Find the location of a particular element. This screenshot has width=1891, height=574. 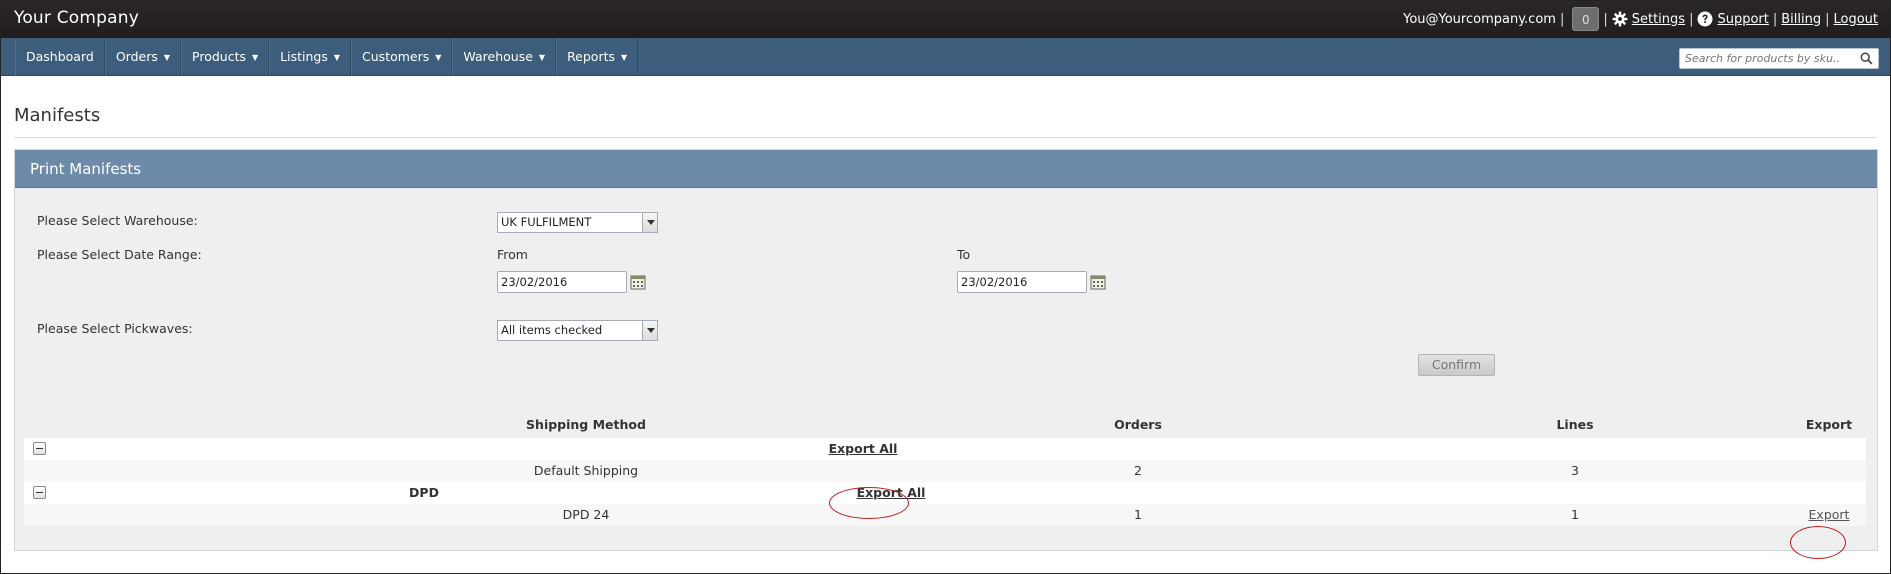

nav-item-customers: Customers ▼ is located at coordinates (402, 57).